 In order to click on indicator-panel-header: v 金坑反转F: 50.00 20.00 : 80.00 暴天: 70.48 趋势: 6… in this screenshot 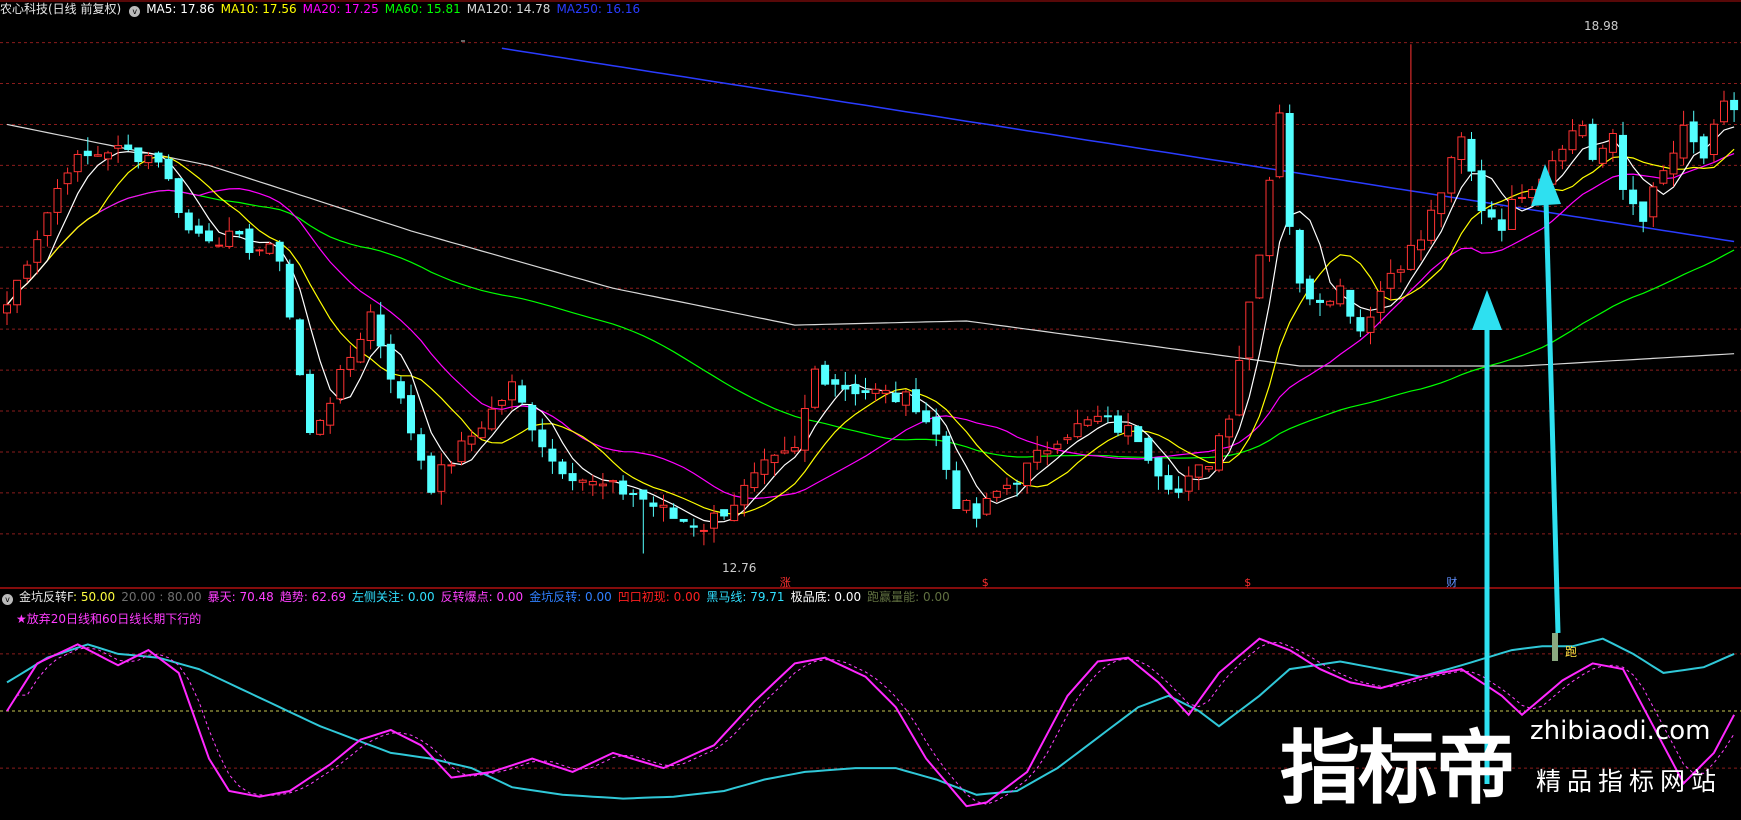, I will do `click(870, 597)`.